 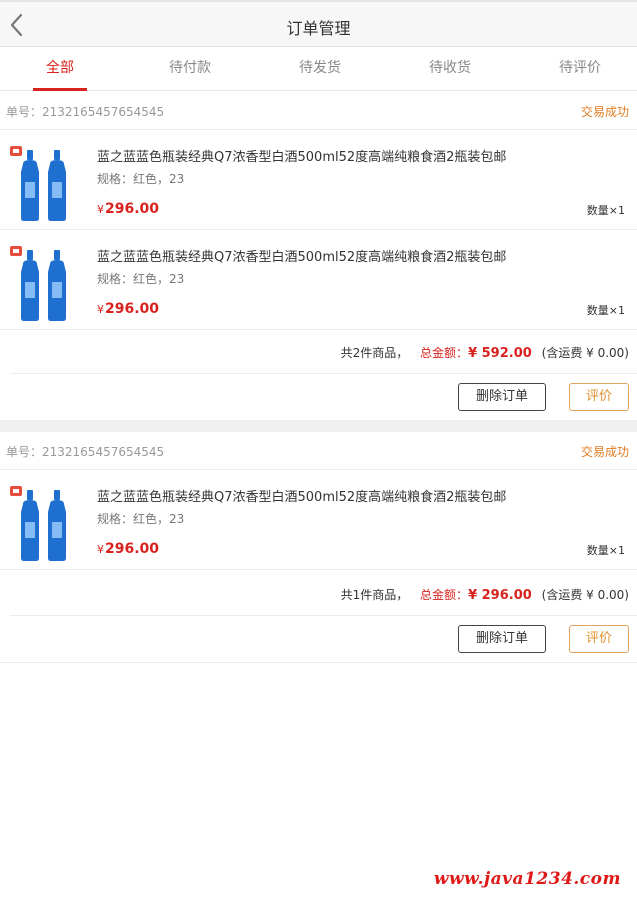 I want to click on section-gap, so click(x=318, y=426).